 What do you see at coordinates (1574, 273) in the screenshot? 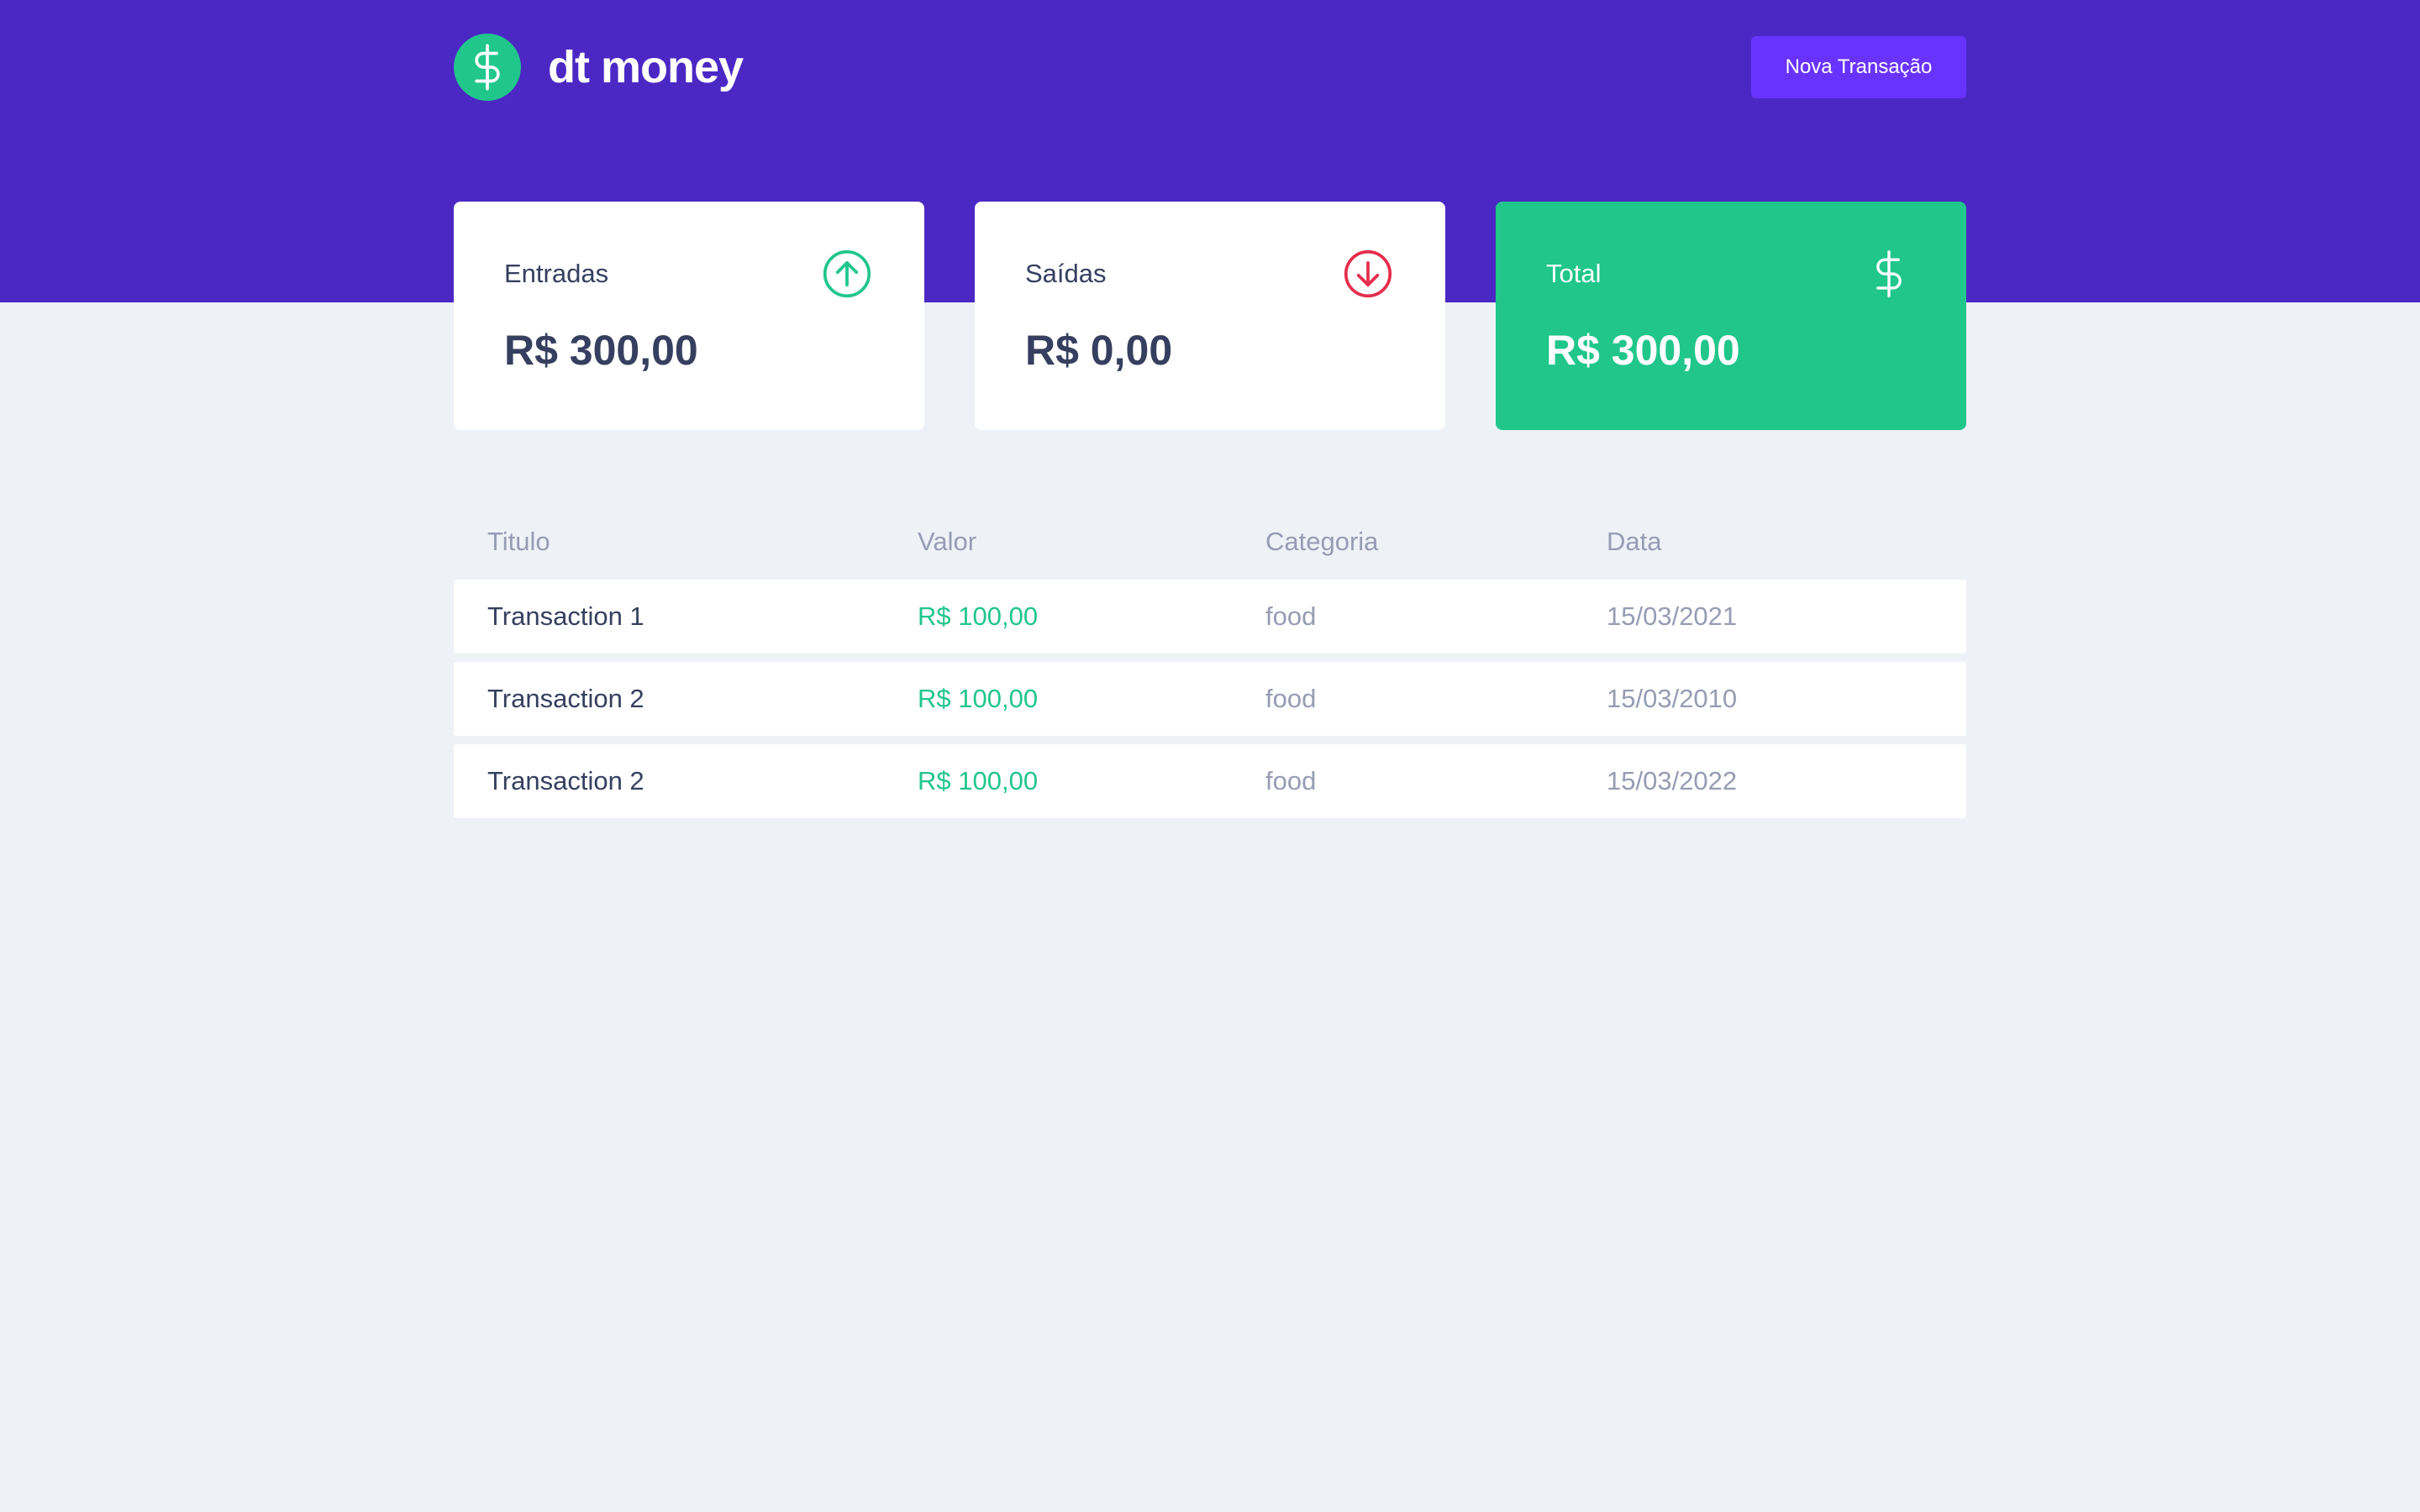
I see `total-label: Total` at bounding box center [1574, 273].